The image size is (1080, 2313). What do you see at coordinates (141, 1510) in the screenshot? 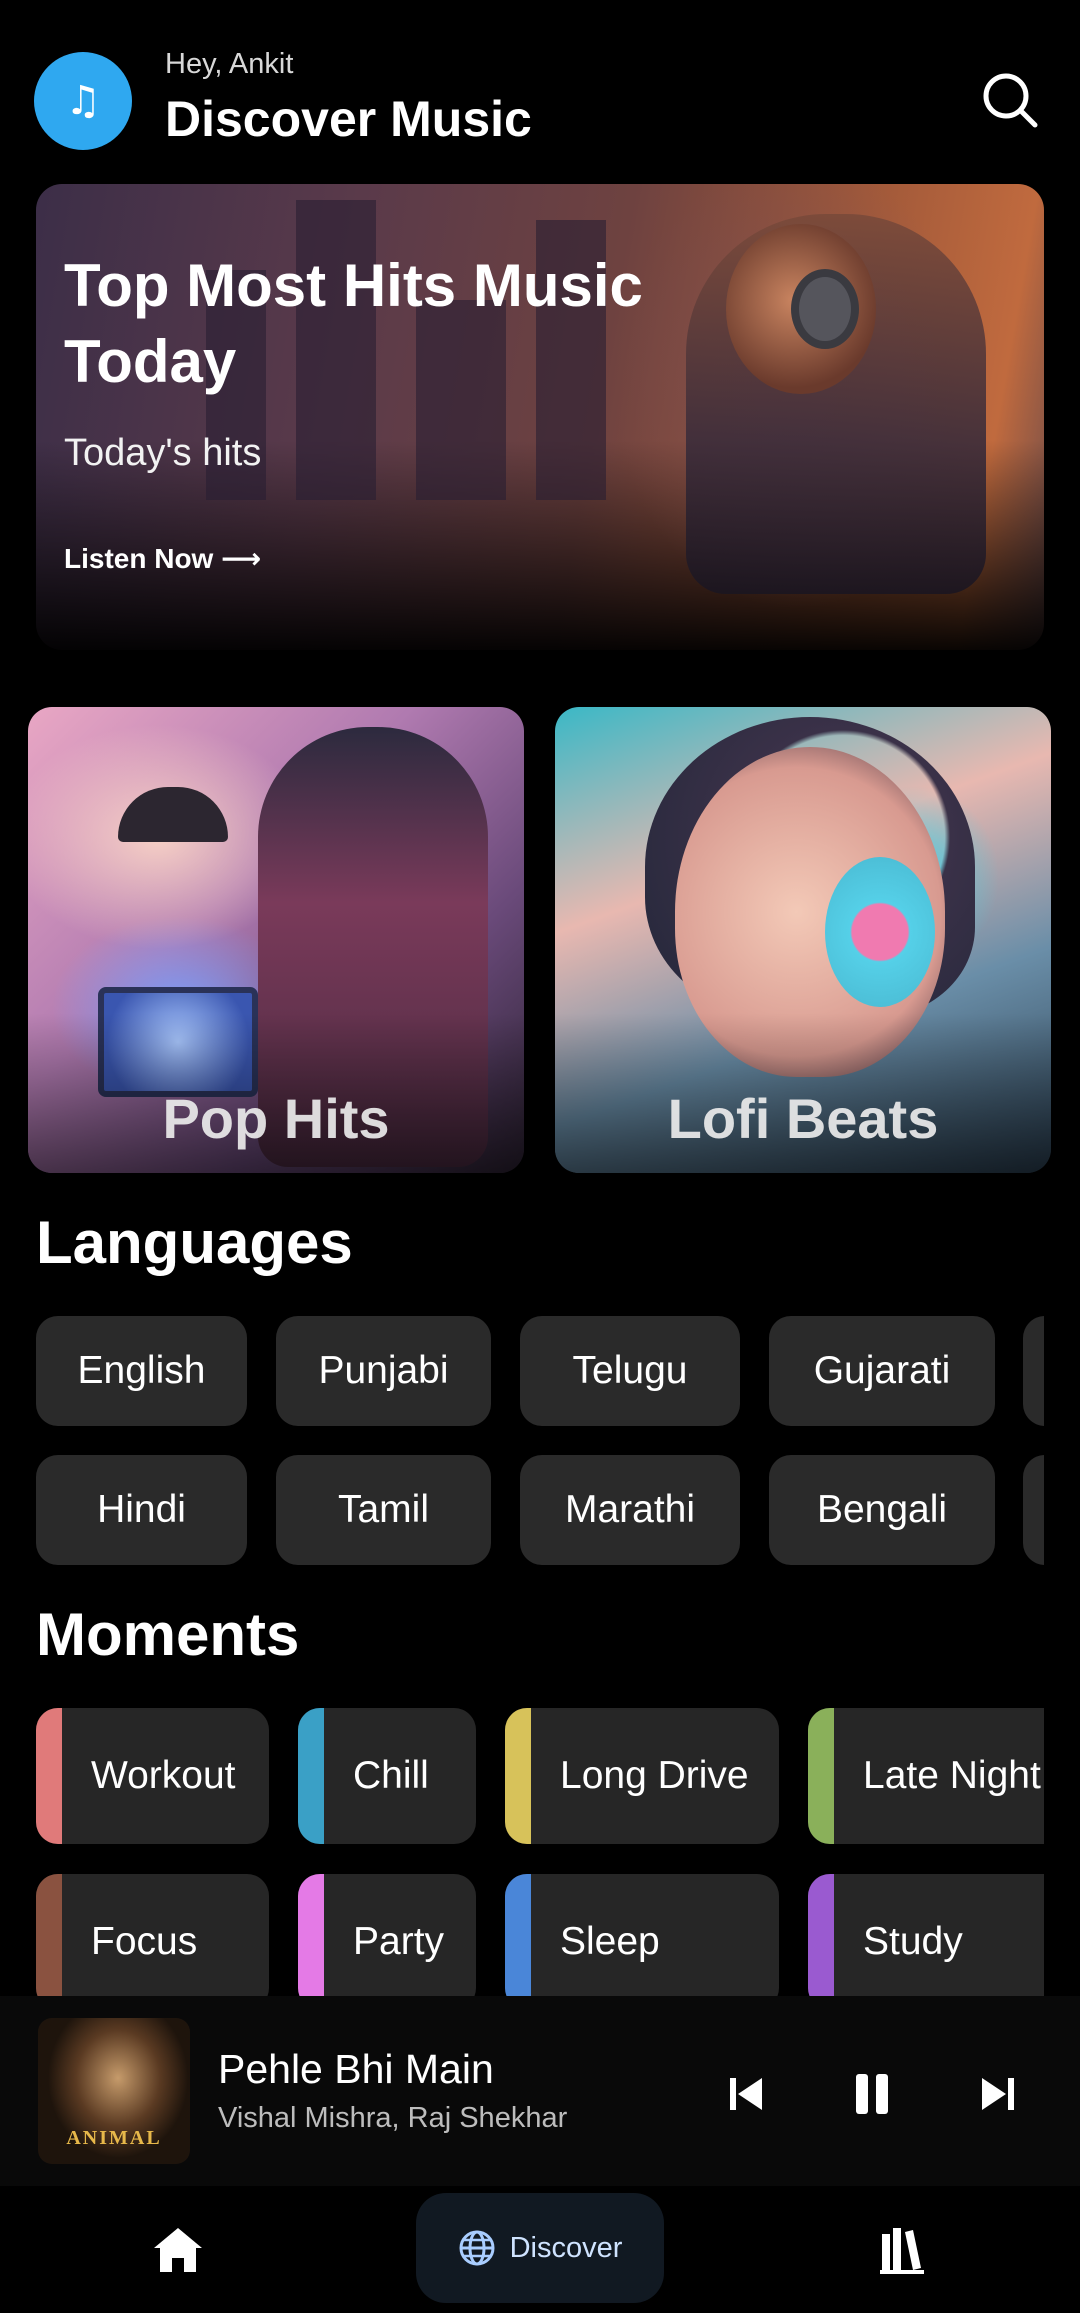
I see `language-chip-hindi: Hindi` at bounding box center [141, 1510].